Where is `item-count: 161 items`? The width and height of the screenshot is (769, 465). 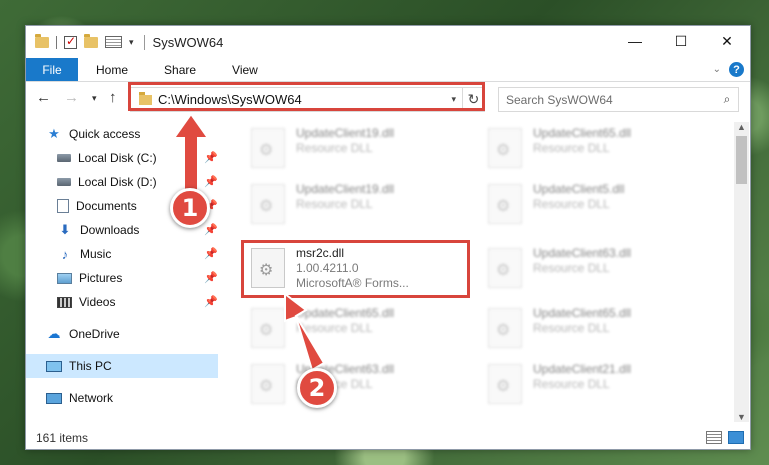 item-count: 161 items is located at coordinates (62, 438).